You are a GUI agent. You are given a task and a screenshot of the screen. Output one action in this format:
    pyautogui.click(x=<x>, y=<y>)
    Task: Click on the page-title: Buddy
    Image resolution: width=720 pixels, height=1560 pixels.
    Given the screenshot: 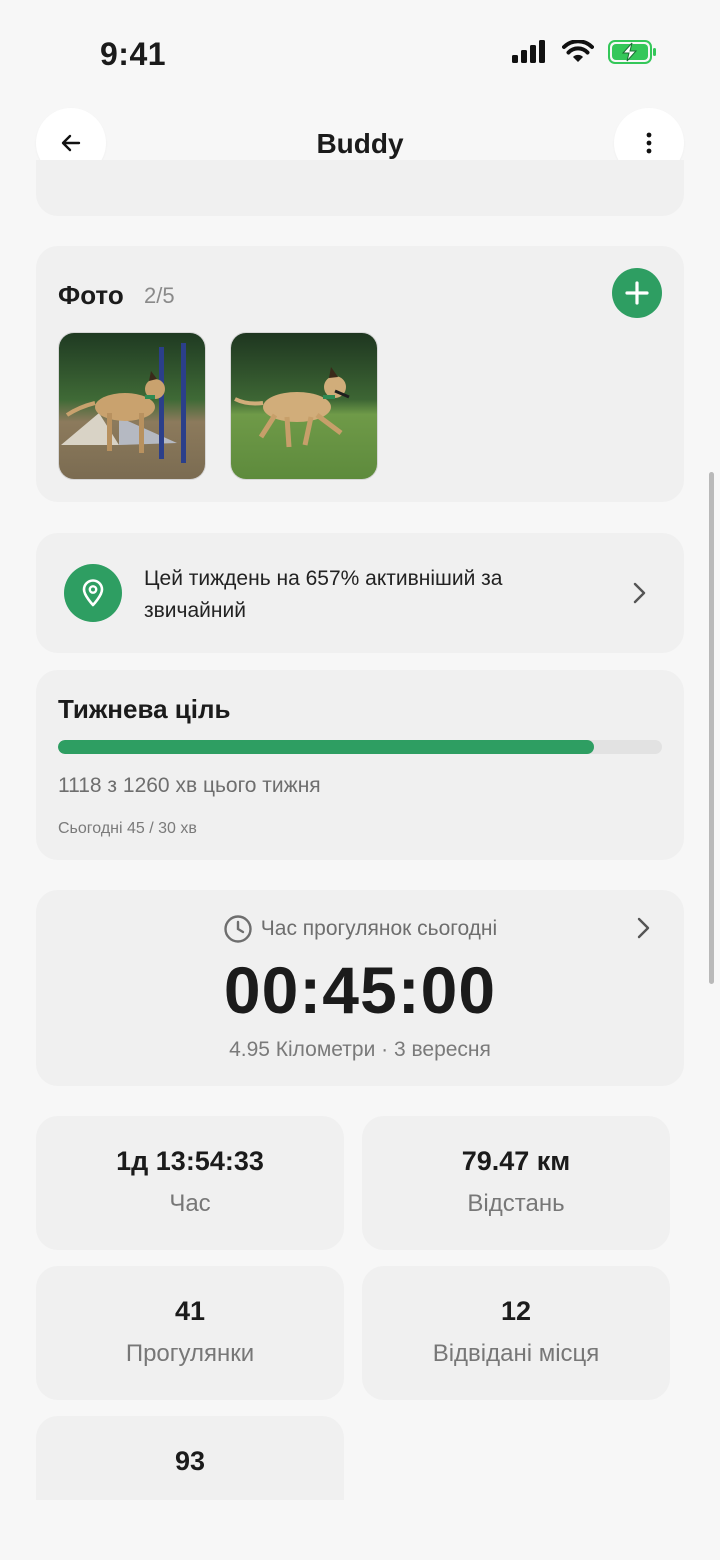 What is the action you would take?
    pyautogui.click(x=360, y=143)
    